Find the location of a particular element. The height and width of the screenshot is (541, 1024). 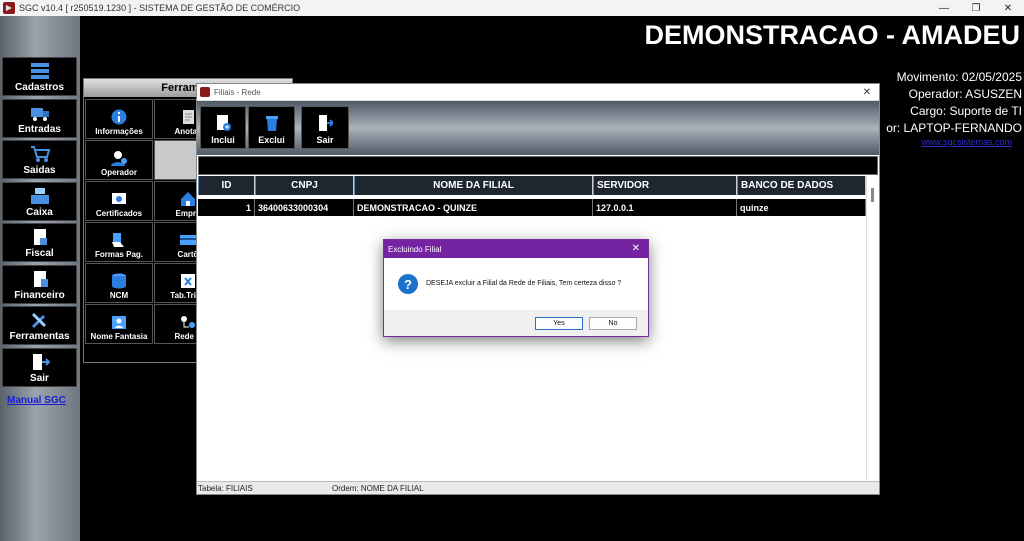

question-icon: ? is located at coordinates (408, 284).